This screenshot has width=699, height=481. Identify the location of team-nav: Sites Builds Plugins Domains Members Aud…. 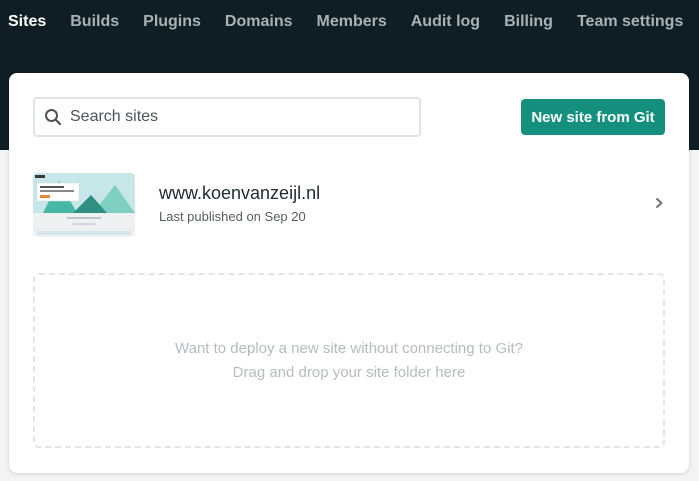
(353, 22).